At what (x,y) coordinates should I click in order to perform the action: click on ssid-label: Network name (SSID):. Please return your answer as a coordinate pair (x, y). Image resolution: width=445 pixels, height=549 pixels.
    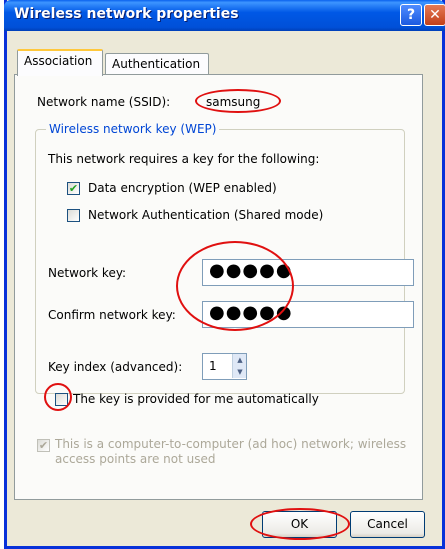
    Looking at the image, I should click on (104, 102).